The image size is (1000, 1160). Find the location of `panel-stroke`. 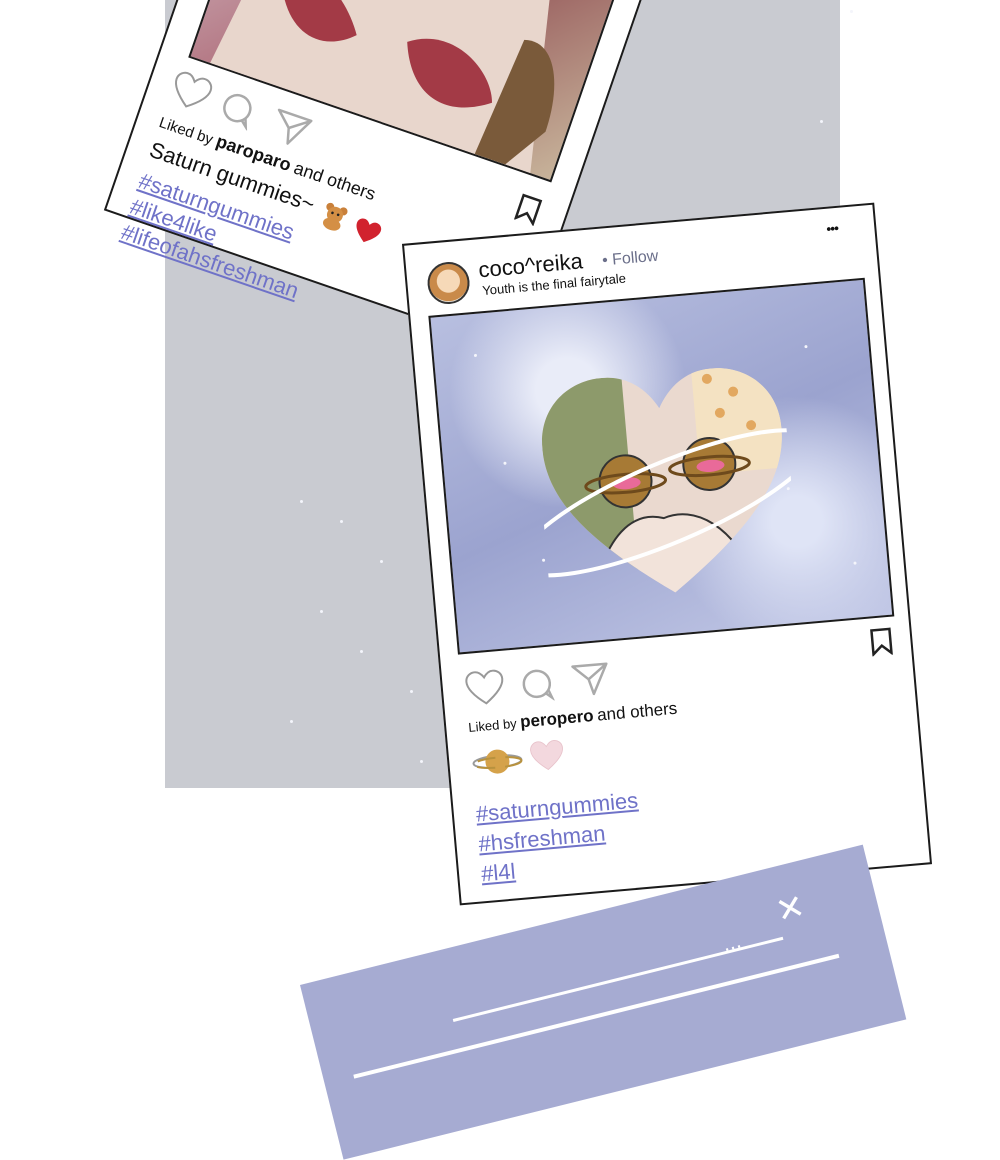

panel-stroke is located at coordinates (596, 1016).